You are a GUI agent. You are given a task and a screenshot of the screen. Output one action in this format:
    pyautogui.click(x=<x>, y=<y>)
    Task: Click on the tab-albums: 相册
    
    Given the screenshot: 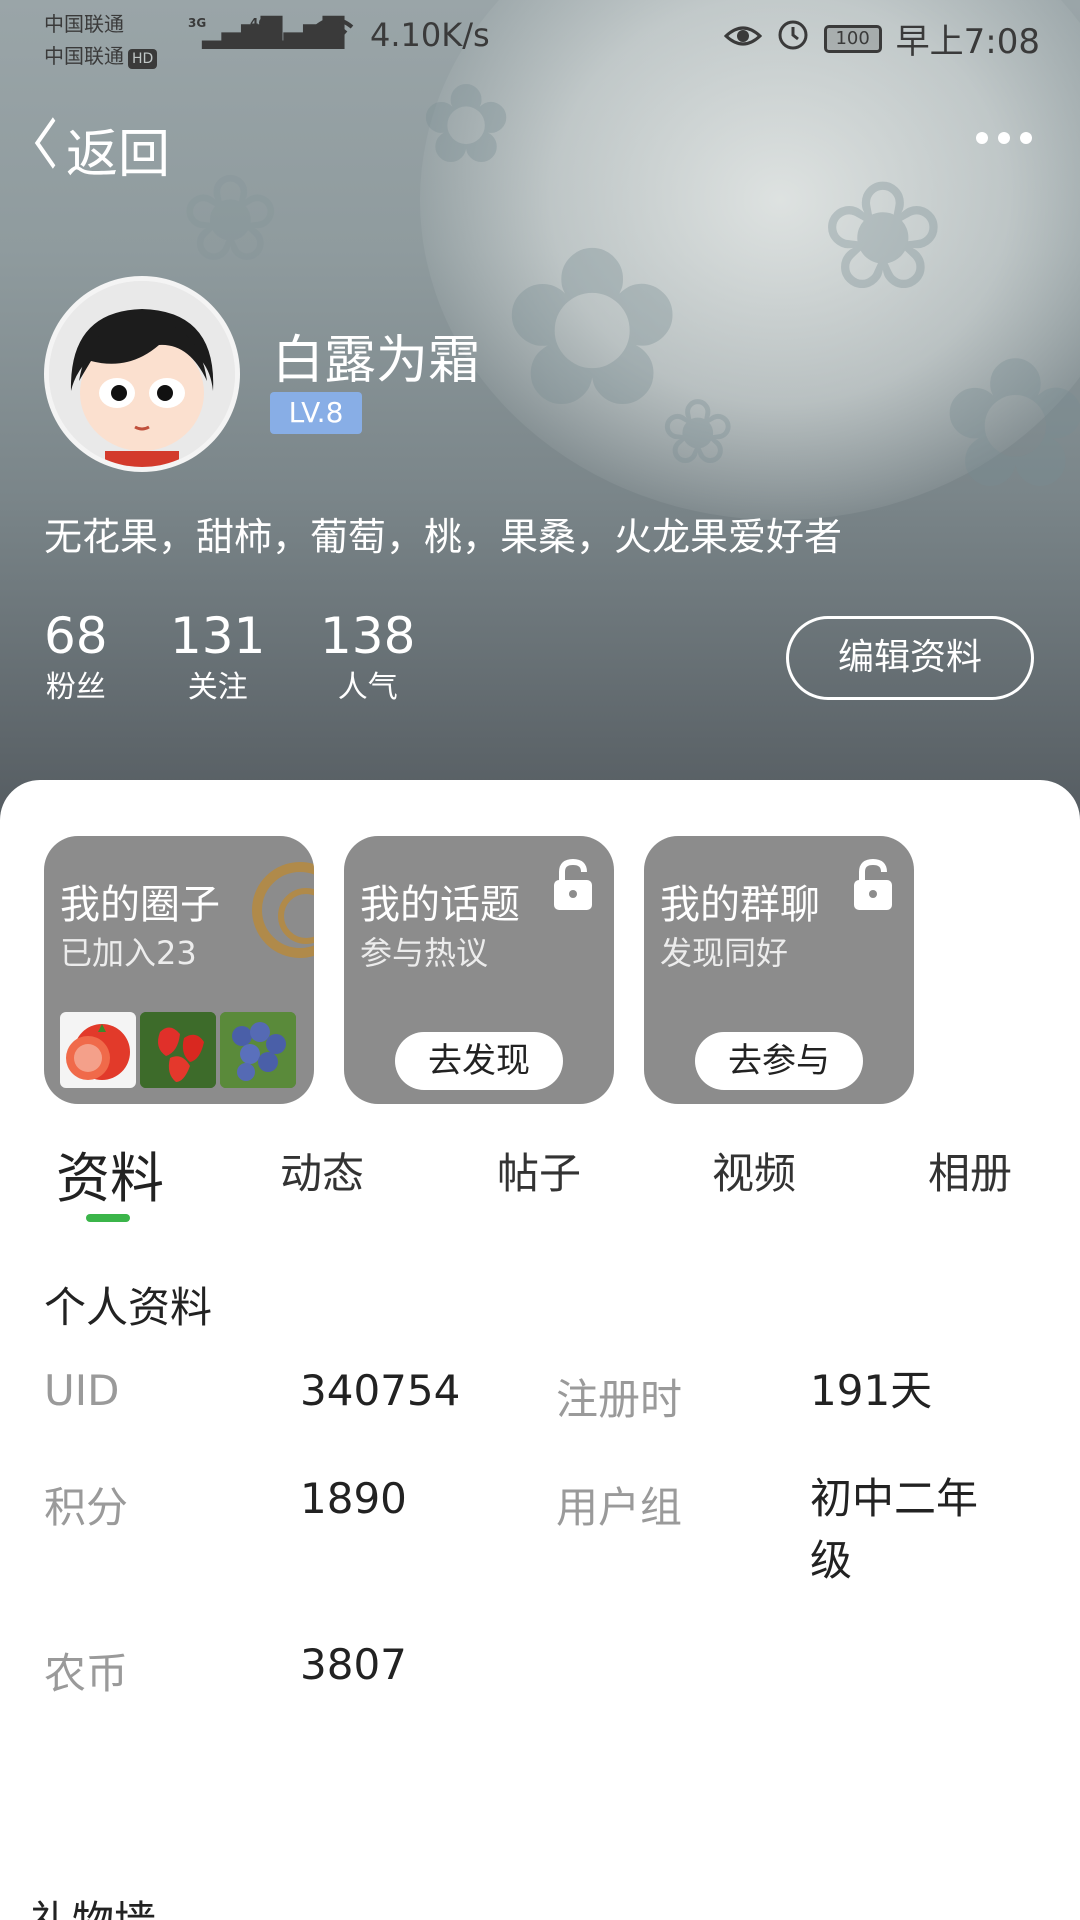 What is the action you would take?
    pyautogui.click(x=970, y=1170)
    